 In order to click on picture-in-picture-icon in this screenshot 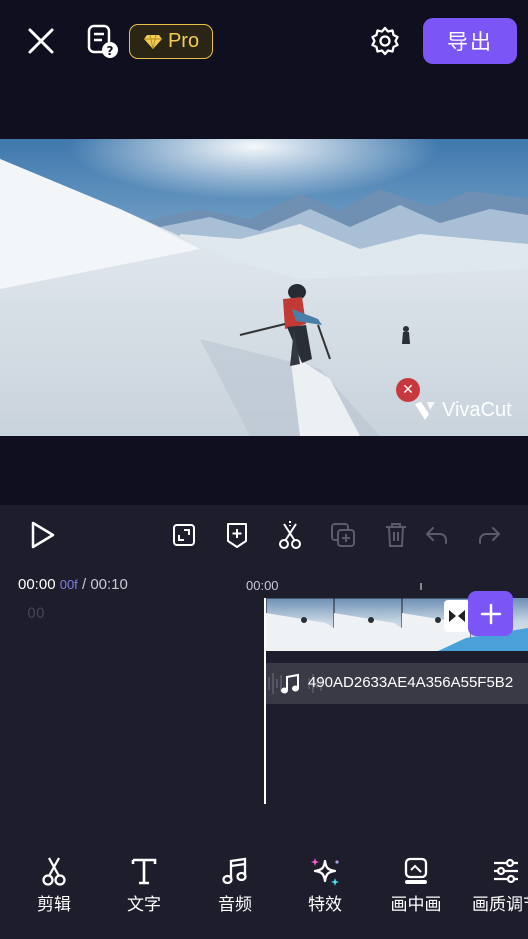, I will do `click(416, 870)`.